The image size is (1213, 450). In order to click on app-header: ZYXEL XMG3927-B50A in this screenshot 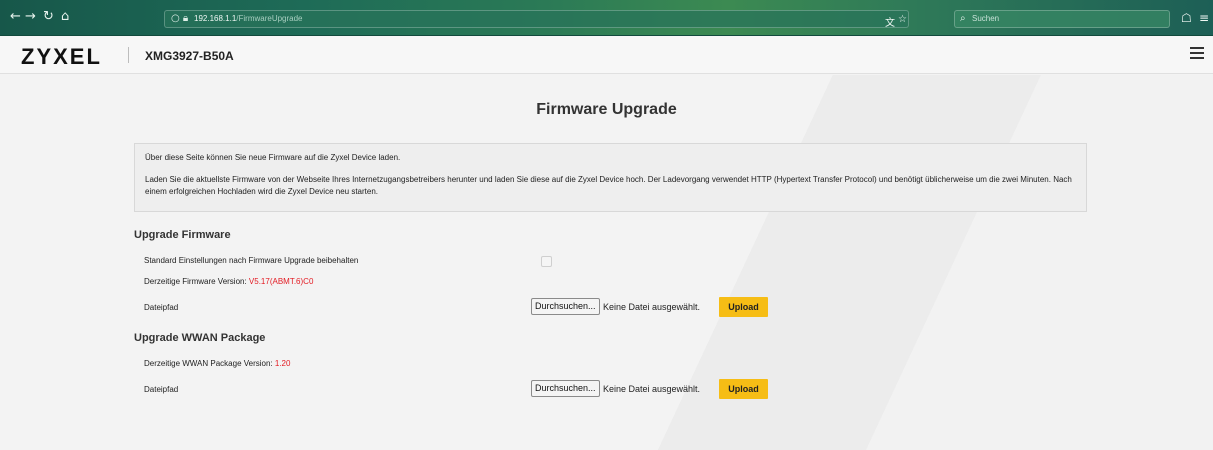, I will do `click(606, 55)`.